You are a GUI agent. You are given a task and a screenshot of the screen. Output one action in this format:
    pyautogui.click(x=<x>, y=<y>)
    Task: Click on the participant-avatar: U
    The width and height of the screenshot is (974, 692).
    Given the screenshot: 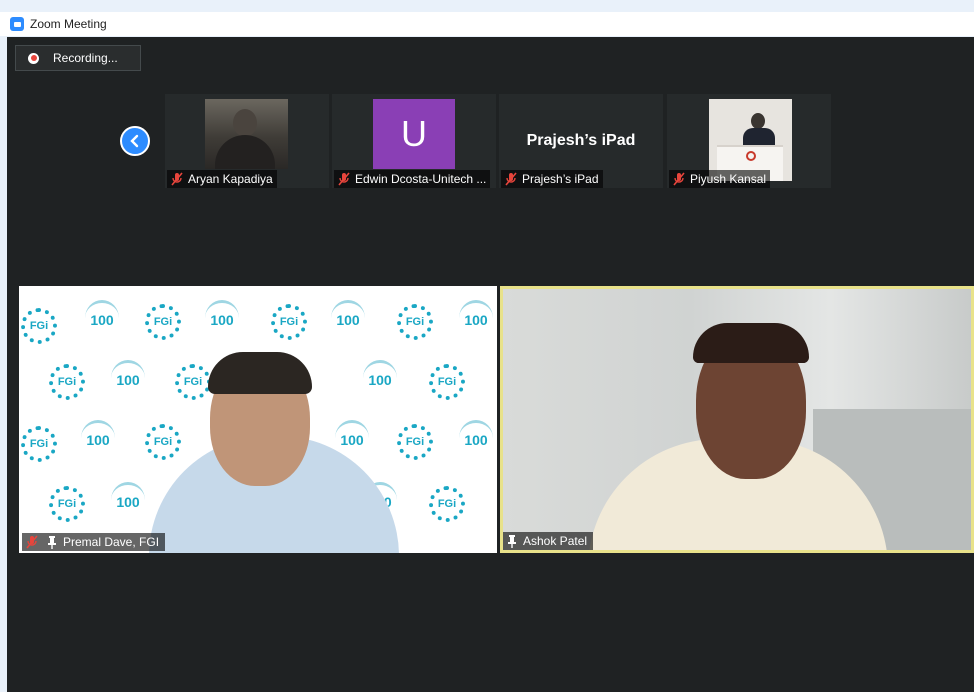 What is the action you would take?
    pyautogui.click(x=414, y=134)
    